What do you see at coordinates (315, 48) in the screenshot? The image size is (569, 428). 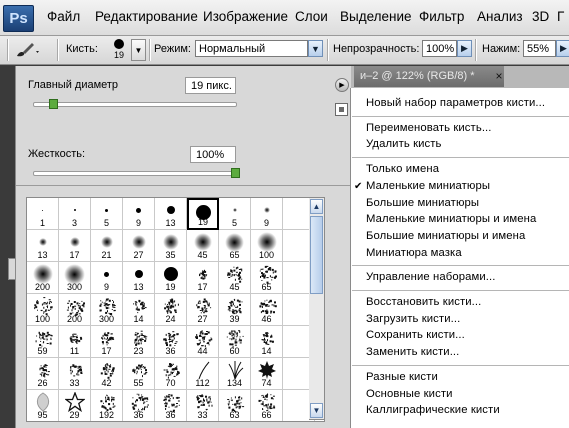 I see `blend-mode-dropdown-button: ▼` at bounding box center [315, 48].